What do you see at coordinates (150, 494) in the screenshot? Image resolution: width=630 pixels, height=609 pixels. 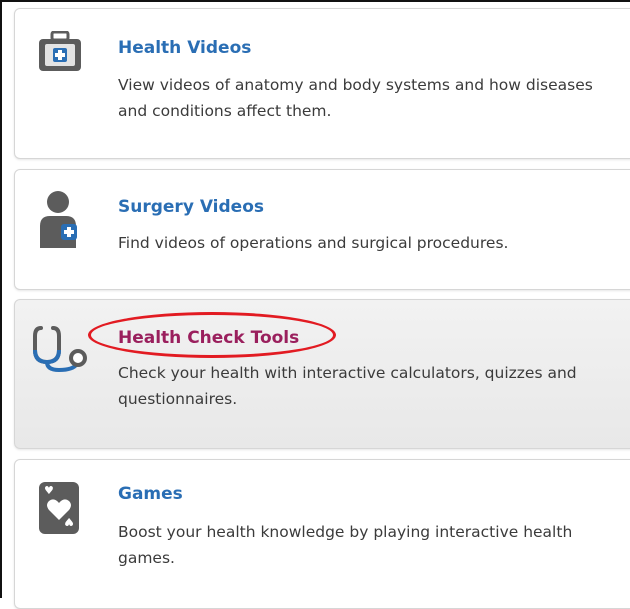 I see `card-title: Games` at bounding box center [150, 494].